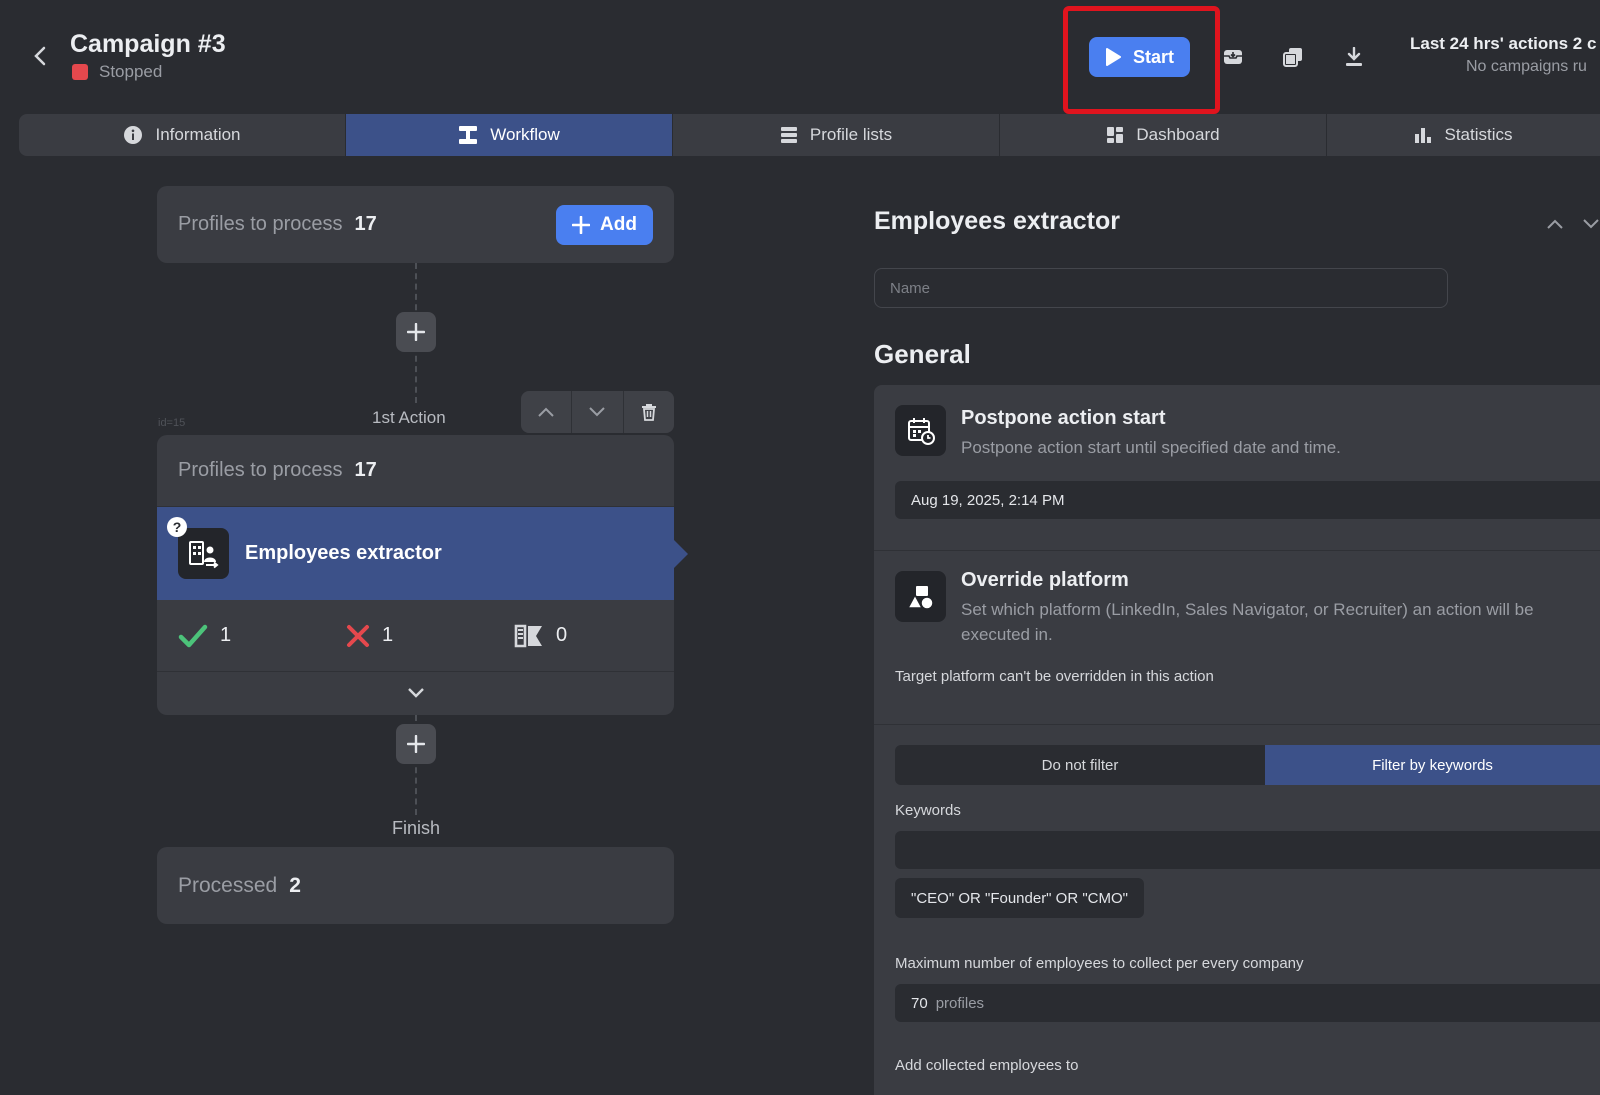 The height and width of the screenshot is (1095, 1600). I want to click on success-count: 1, so click(226, 635).